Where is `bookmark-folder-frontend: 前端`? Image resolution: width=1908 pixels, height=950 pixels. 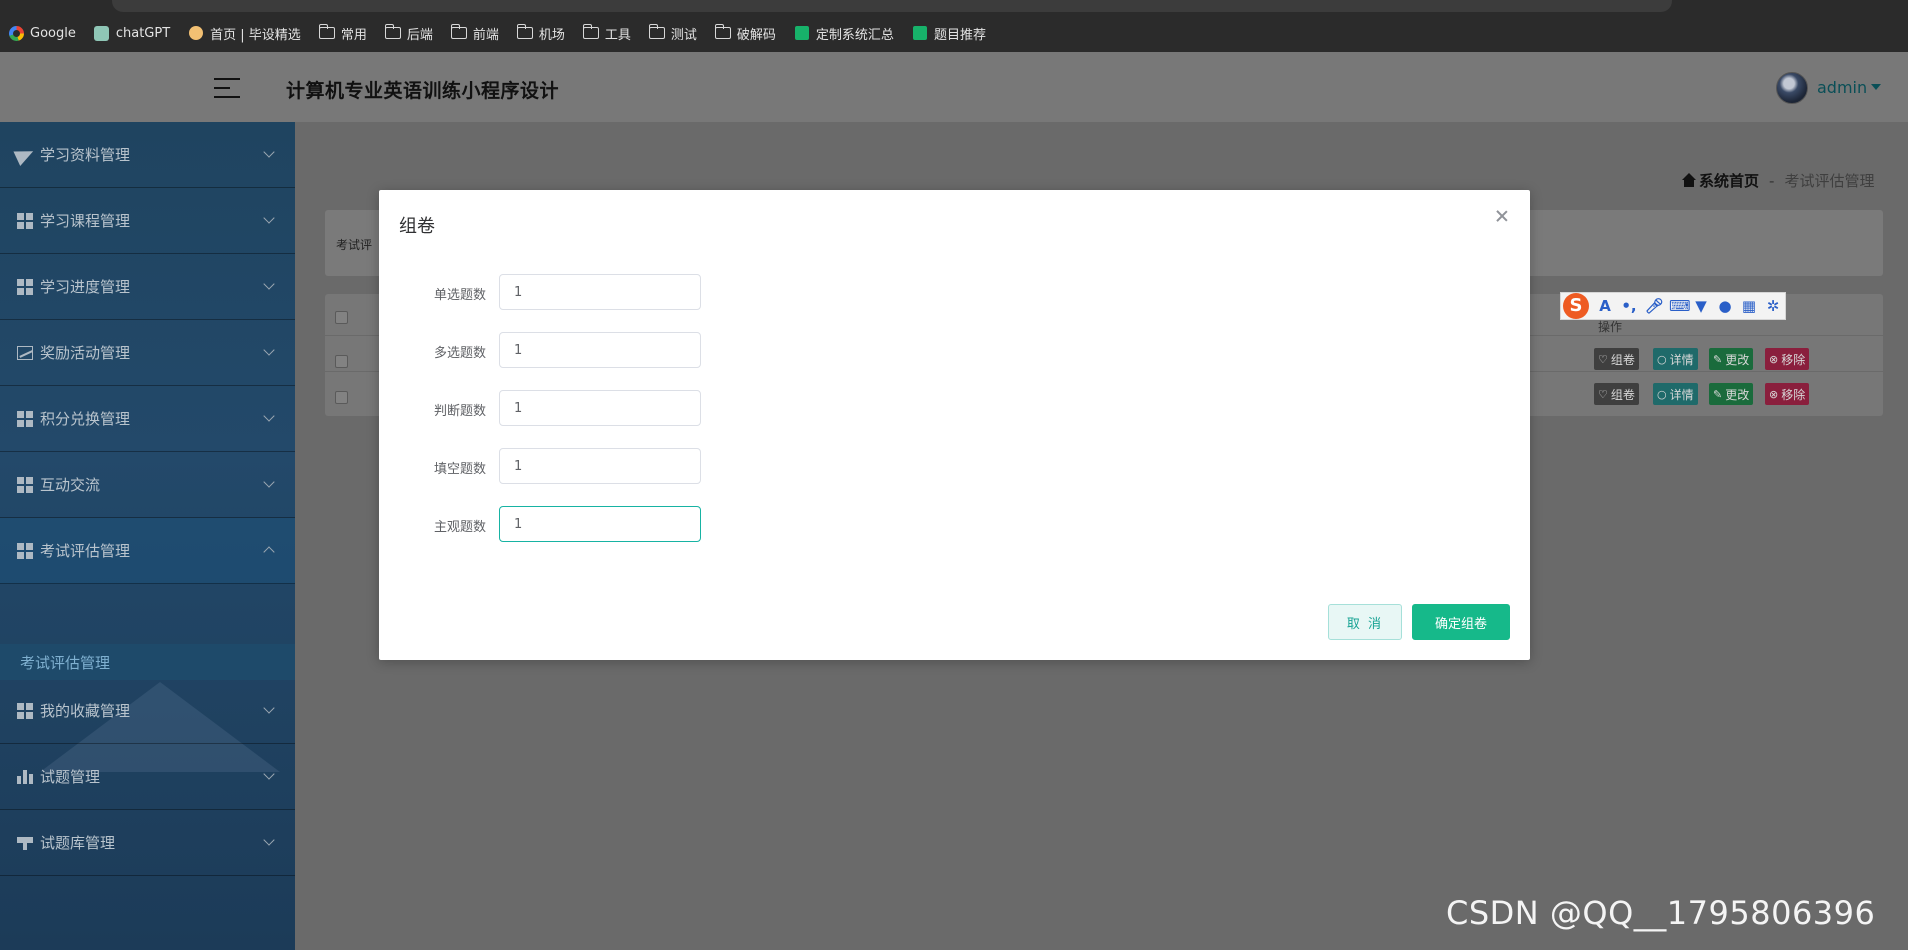
bookmark-folder-frontend: 前端 is located at coordinates (474, 33).